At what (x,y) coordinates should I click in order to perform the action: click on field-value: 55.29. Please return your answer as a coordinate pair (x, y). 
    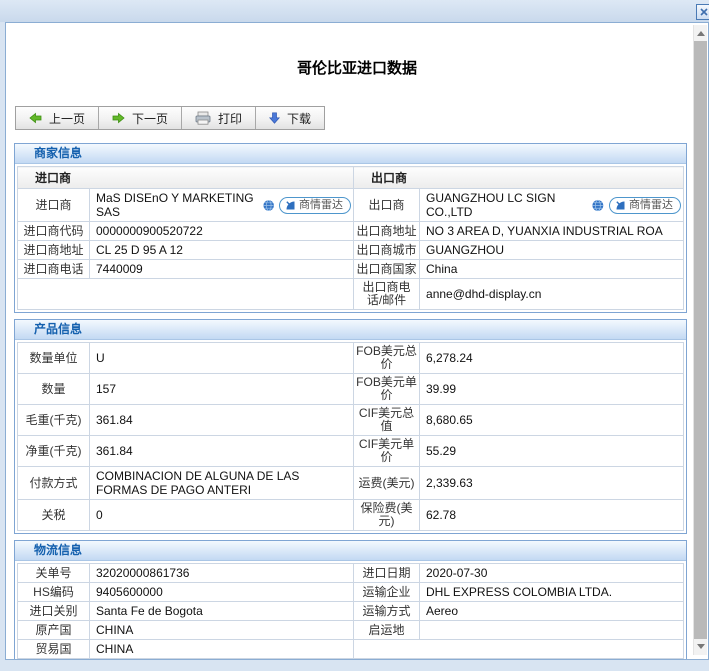
    Looking at the image, I should click on (551, 451).